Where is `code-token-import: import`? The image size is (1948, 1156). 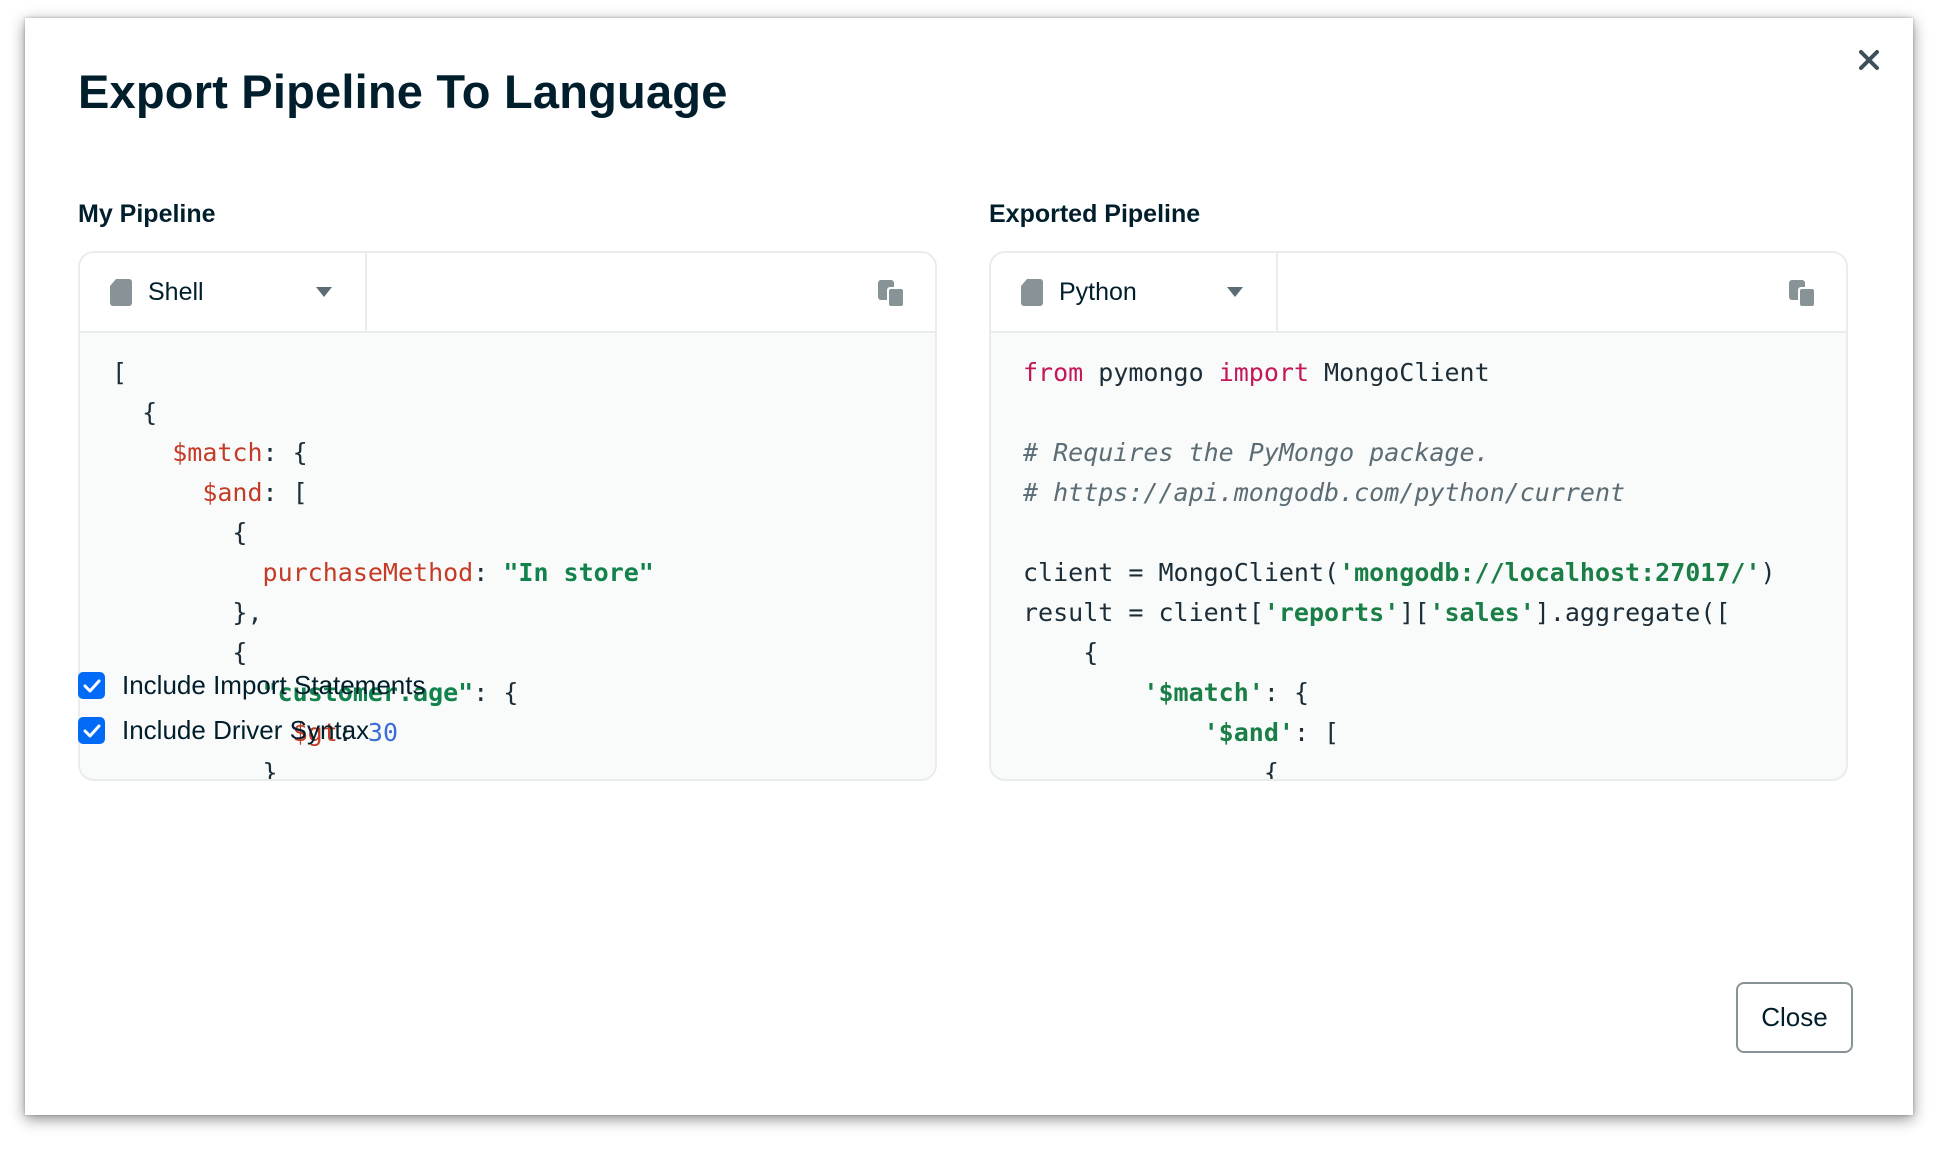
code-token-import: import is located at coordinates (1263, 372).